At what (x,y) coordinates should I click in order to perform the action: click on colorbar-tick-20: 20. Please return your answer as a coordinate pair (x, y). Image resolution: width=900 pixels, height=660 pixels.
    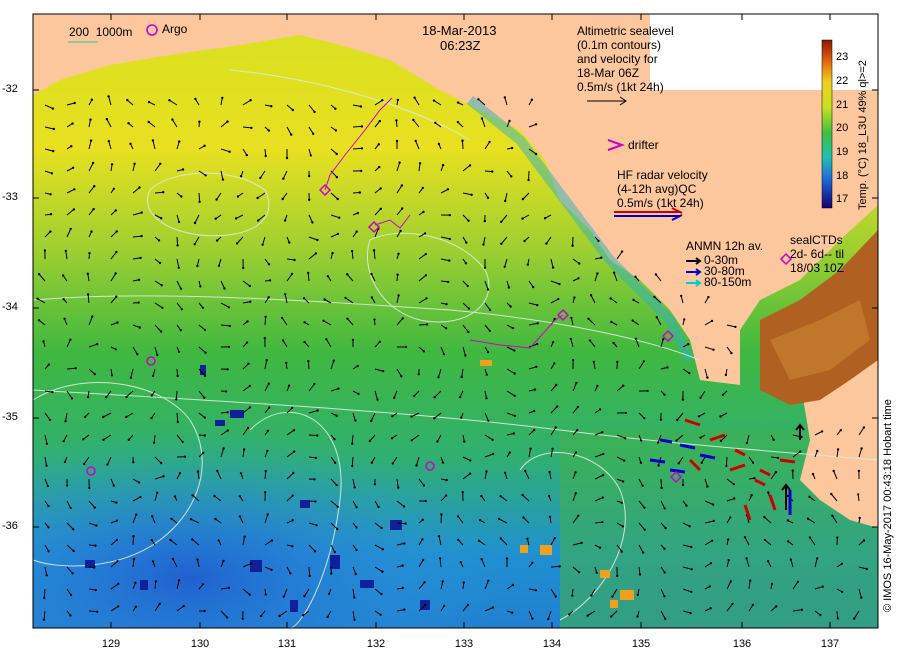
    Looking at the image, I should click on (842, 128).